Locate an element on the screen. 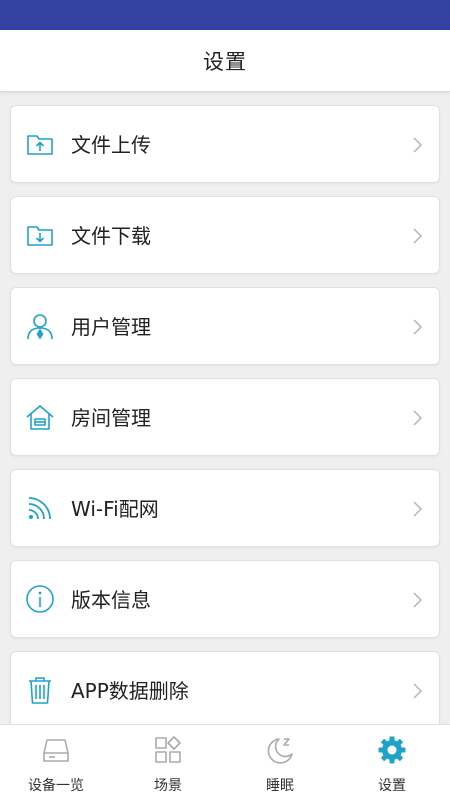 This screenshot has width=450, height=800. settings-item-file-upload: 文件上传 is located at coordinates (225, 144).